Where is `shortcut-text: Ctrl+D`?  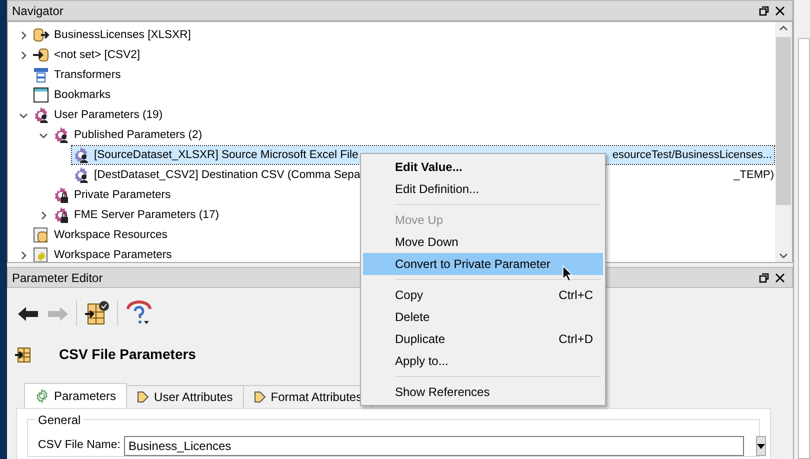 shortcut-text: Ctrl+D is located at coordinates (575, 339).